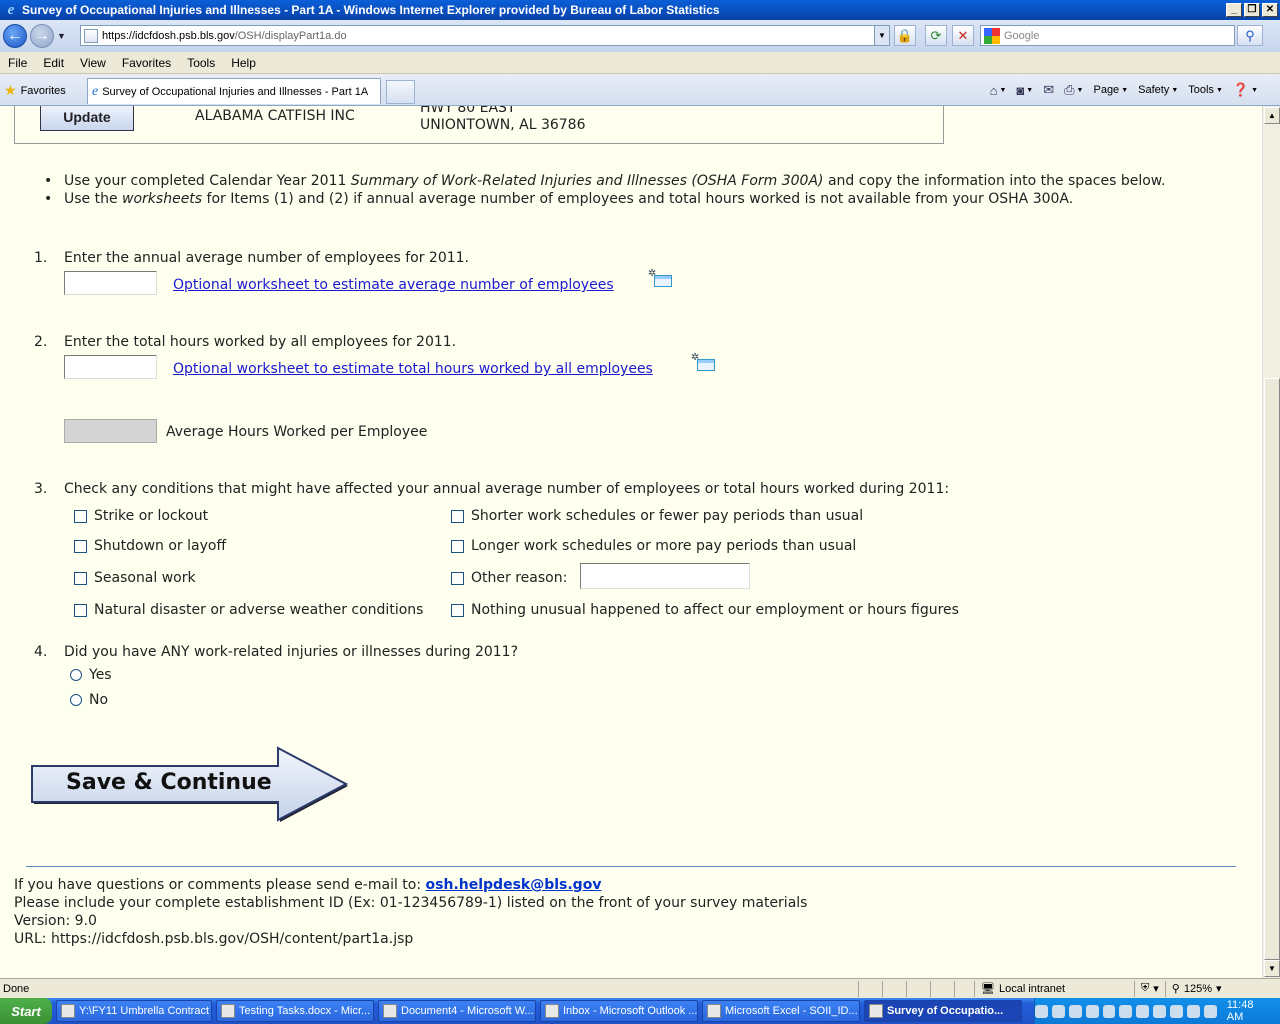 The image size is (1280, 1024). I want to click on protected-mode: ⛨ ▾, so click(1149, 988).